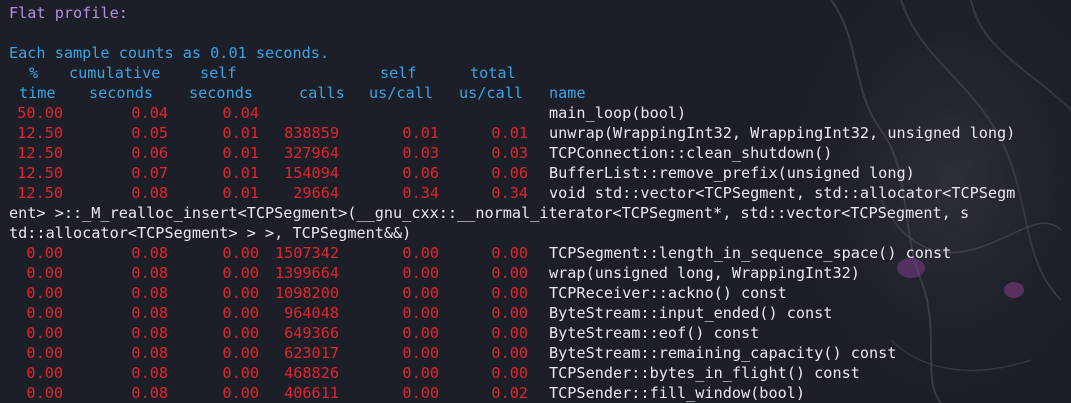  I want to click on row-time: 50.00, so click(40, 113).